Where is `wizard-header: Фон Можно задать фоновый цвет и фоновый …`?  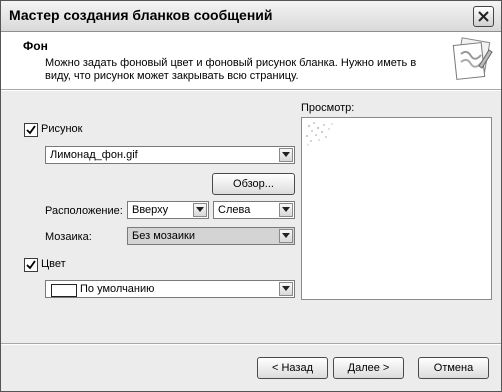
wizard-header: Фон Можно задать фоновый цвет и фоновый … is located at coordinates (251, 61).